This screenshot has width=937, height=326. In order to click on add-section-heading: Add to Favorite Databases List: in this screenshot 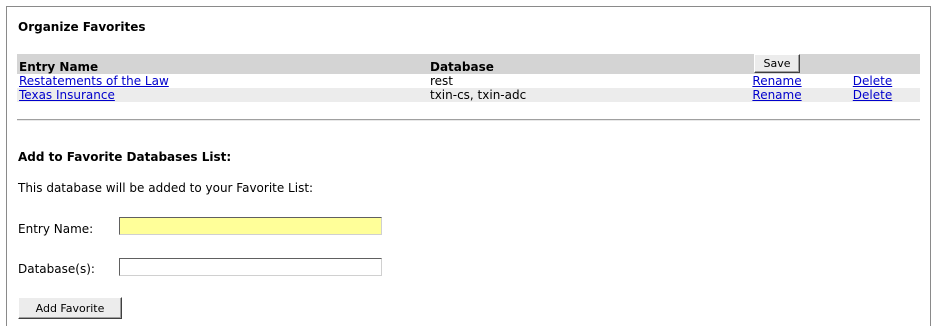, I will do `click(125, 157)`.